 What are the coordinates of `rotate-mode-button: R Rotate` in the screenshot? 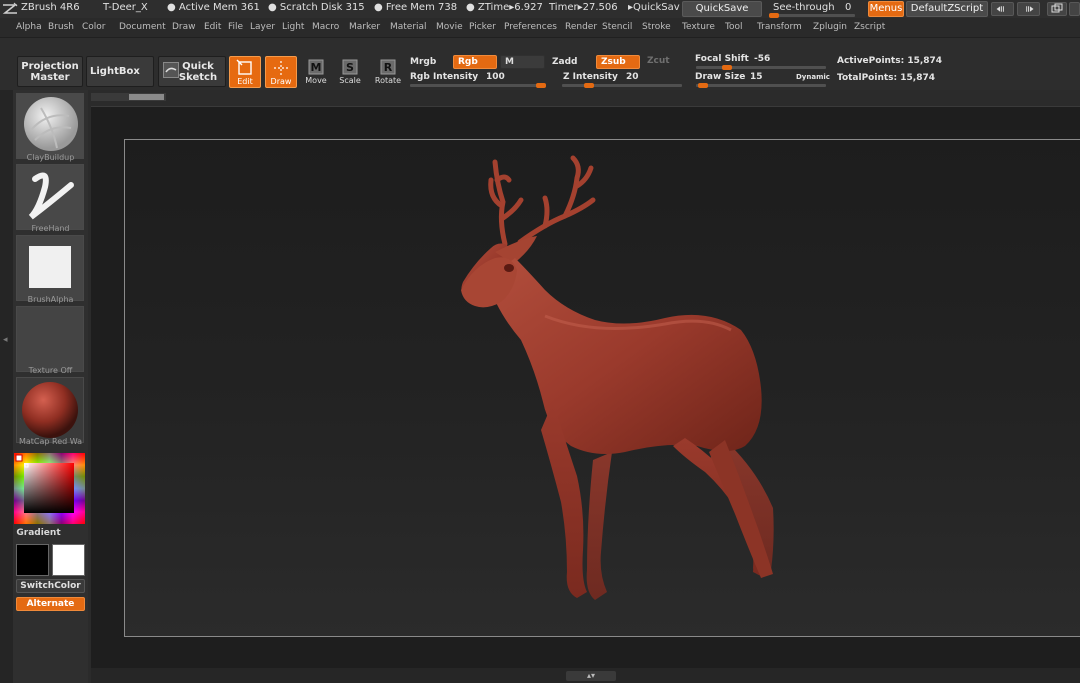 It's located at (388, 72).